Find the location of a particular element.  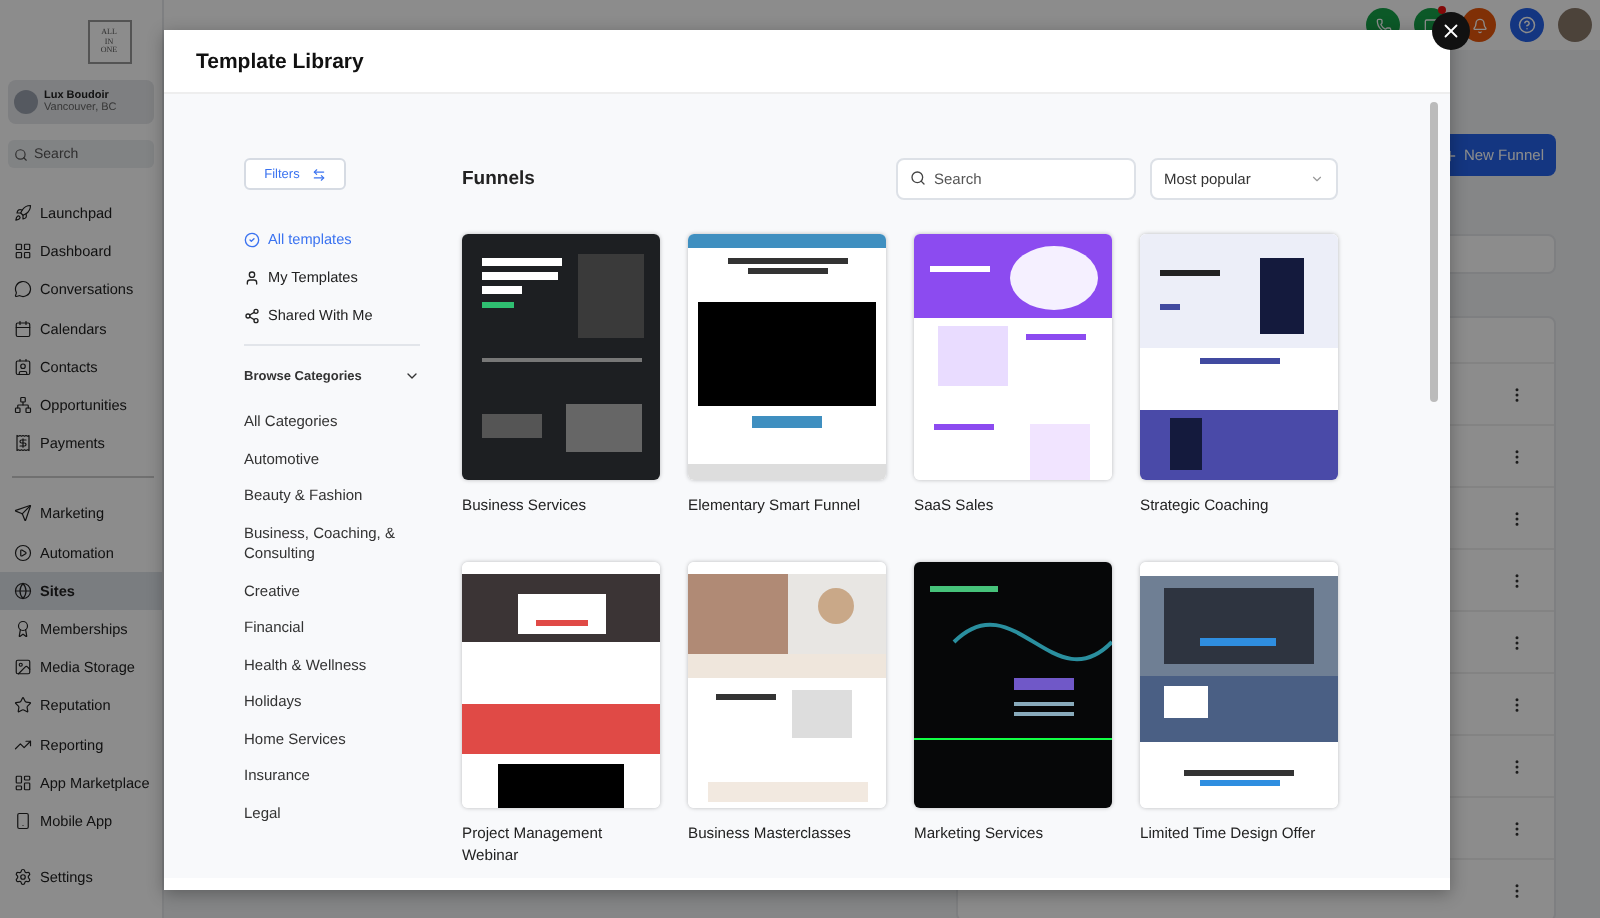

dialog-title: Template Library is located at coordinates (280, 61).